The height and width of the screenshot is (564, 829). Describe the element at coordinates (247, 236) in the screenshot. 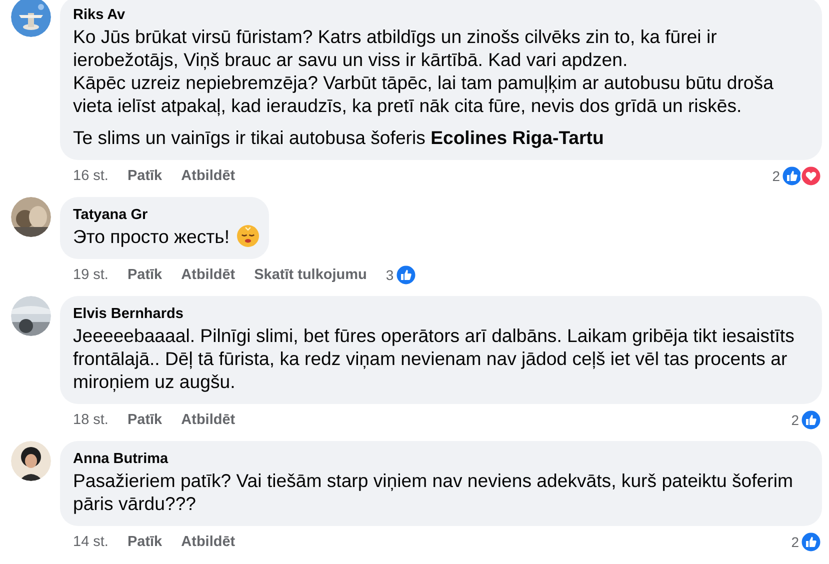

I see `emoji-icon` at that location.